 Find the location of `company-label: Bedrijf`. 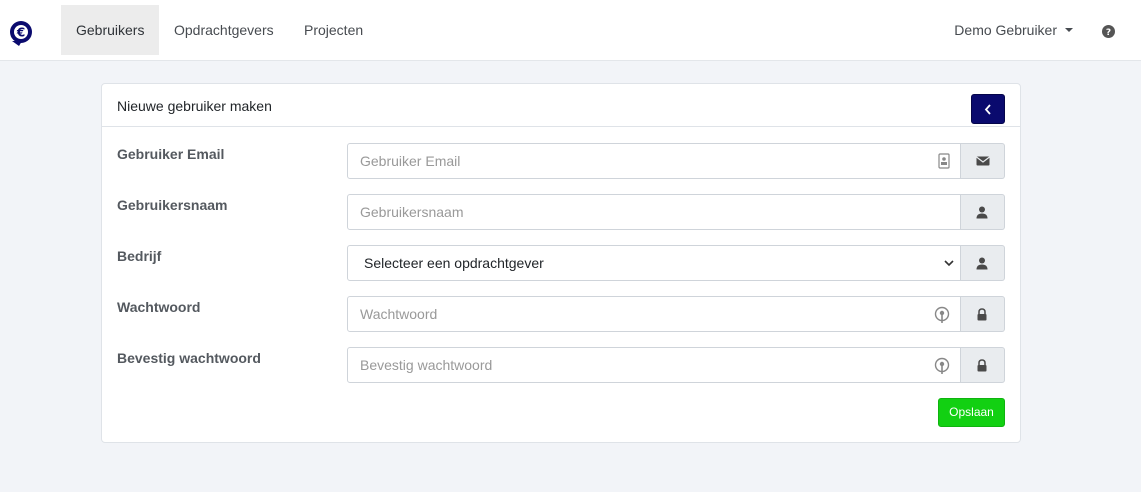

company-label: Bedrijf is located at coordinates (139, 256).